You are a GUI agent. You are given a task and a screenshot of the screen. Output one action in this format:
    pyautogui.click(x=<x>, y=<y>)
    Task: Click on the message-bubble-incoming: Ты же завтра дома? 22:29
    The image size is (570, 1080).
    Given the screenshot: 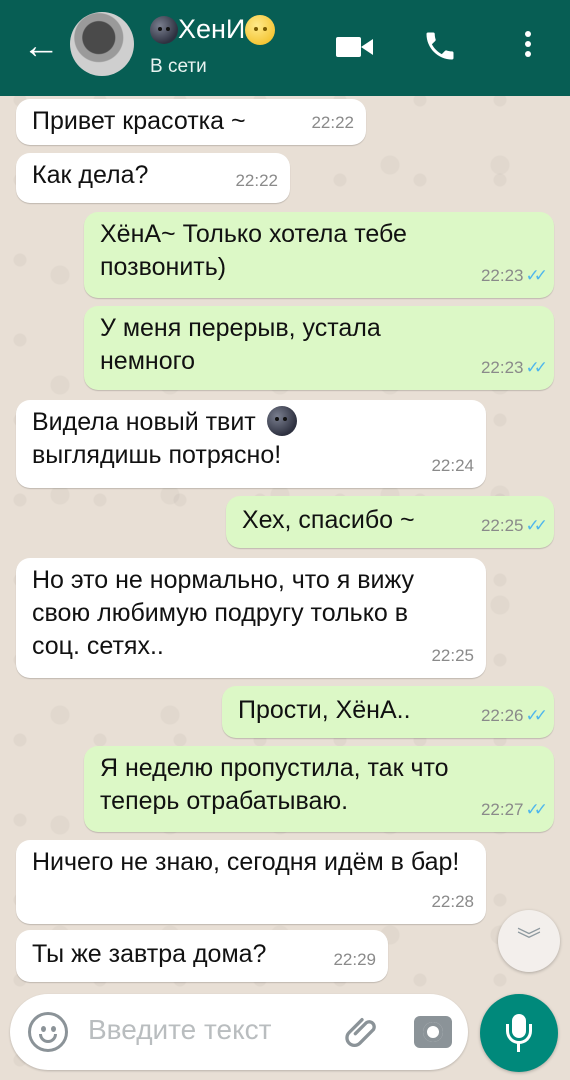 What is the action you would take?
    pyautogui.click(x=202, y=956)
    